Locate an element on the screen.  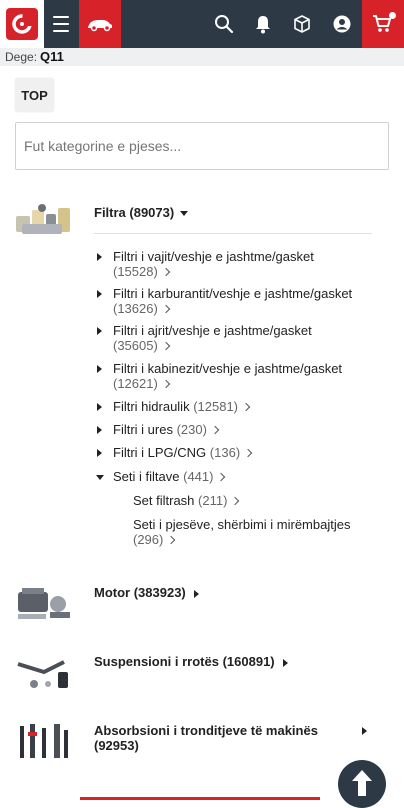
top-navigation-bar is located at coordinates (202, 24).